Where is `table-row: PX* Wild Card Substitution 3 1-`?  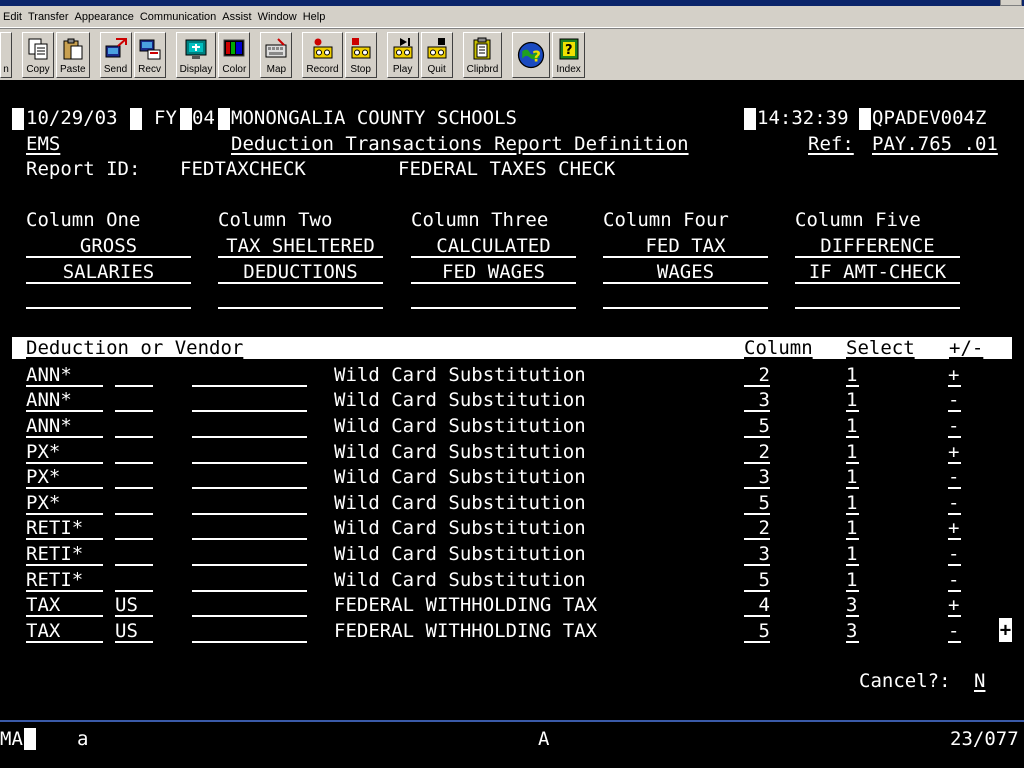
table-row: PX* Wild Card Substitution 3 1- is located at coordinates (512, 478).